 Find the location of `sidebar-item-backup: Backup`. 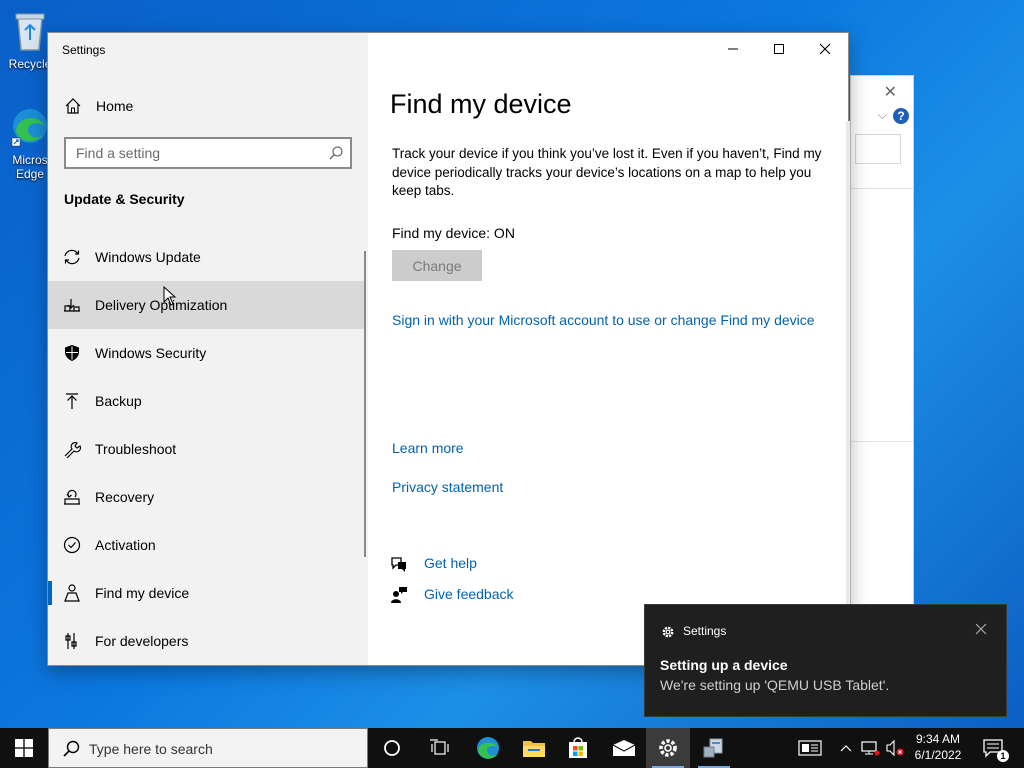

sidebar-item-backup: Backup is located at coordinates (207, 401).